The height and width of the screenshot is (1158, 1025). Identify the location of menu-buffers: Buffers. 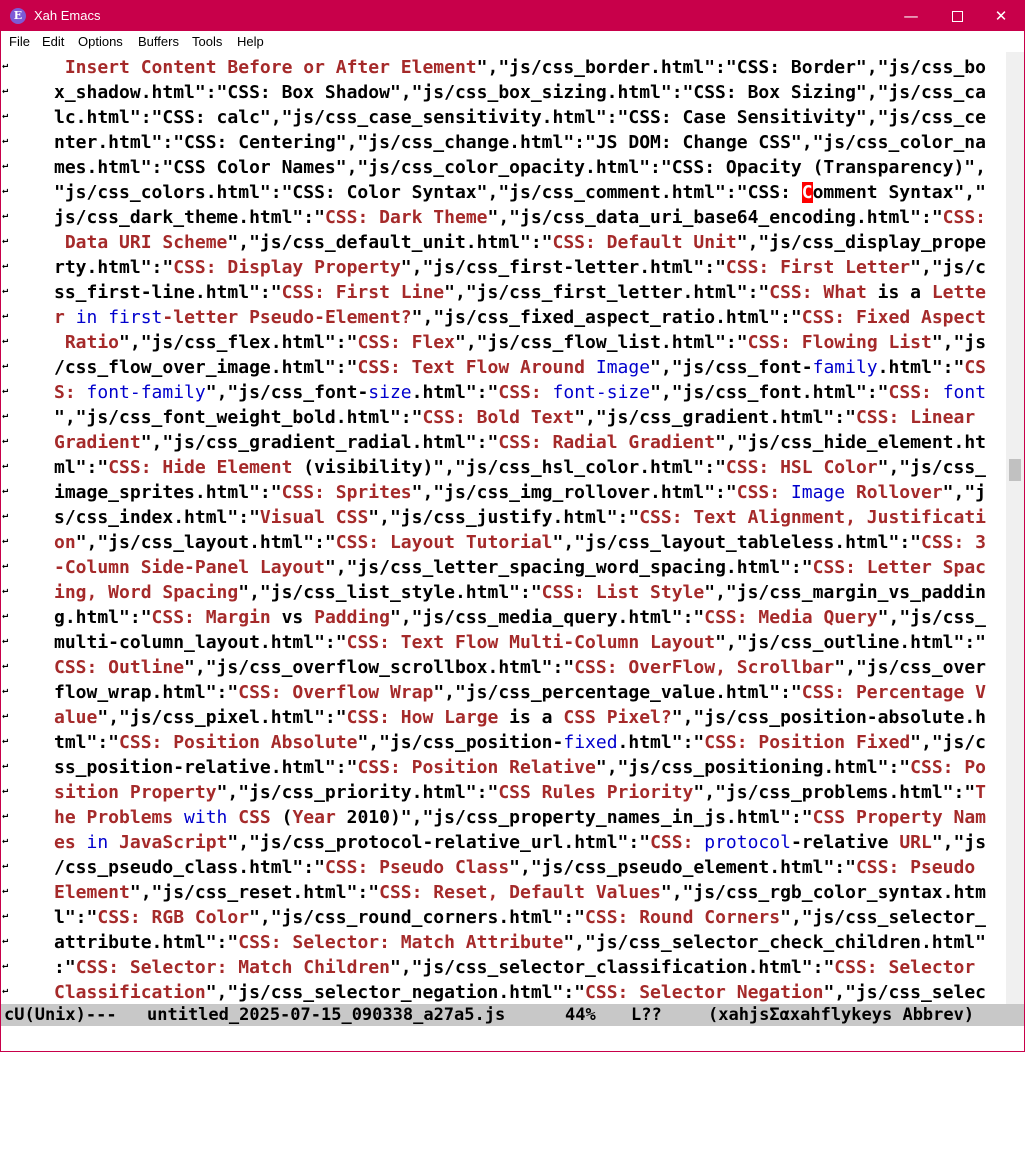
(158, 41).